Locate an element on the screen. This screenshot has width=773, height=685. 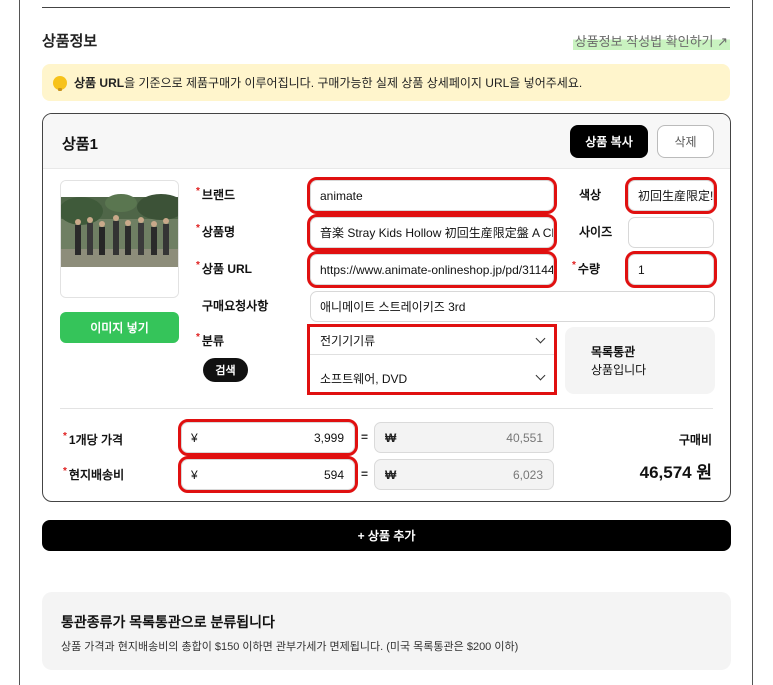
total-label: 구매비 is located at coordinates (695, 440).